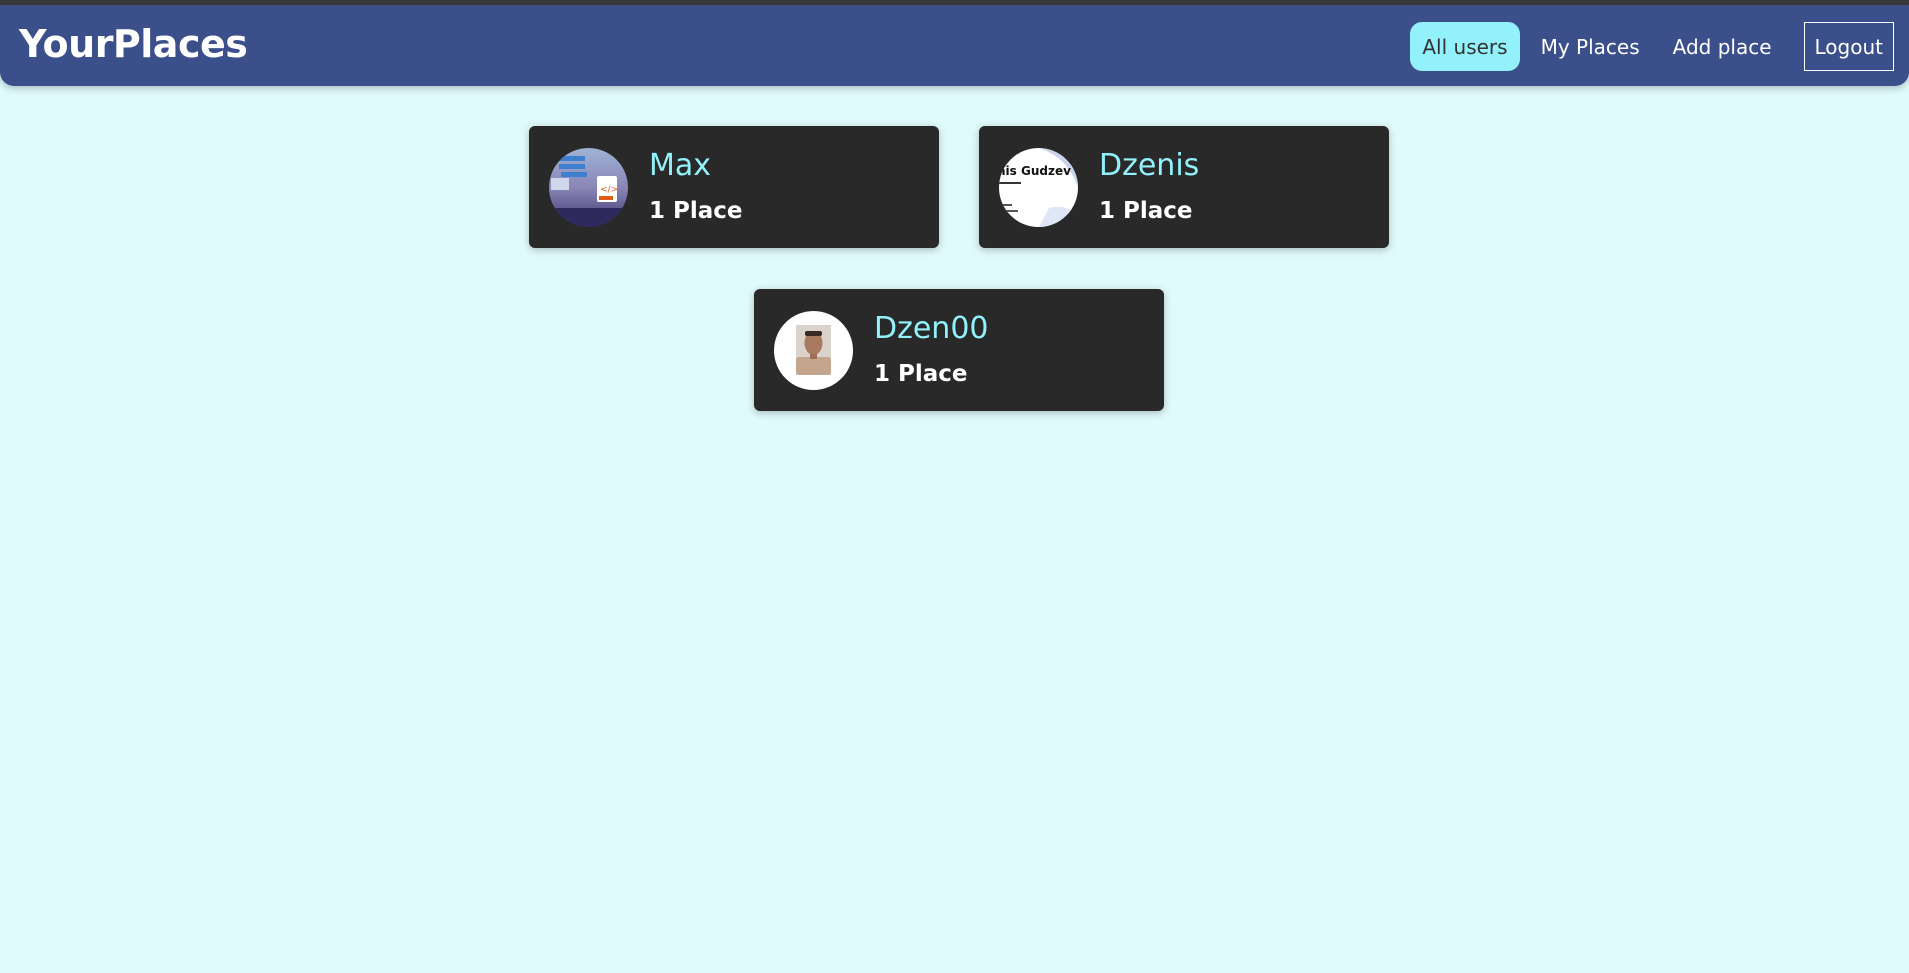 This screenshot has height=973, width=1909. Describe the element at coordinates (734, 187) in the screenshot. I see `user-card-max: </> Max 1 Place` at that location.